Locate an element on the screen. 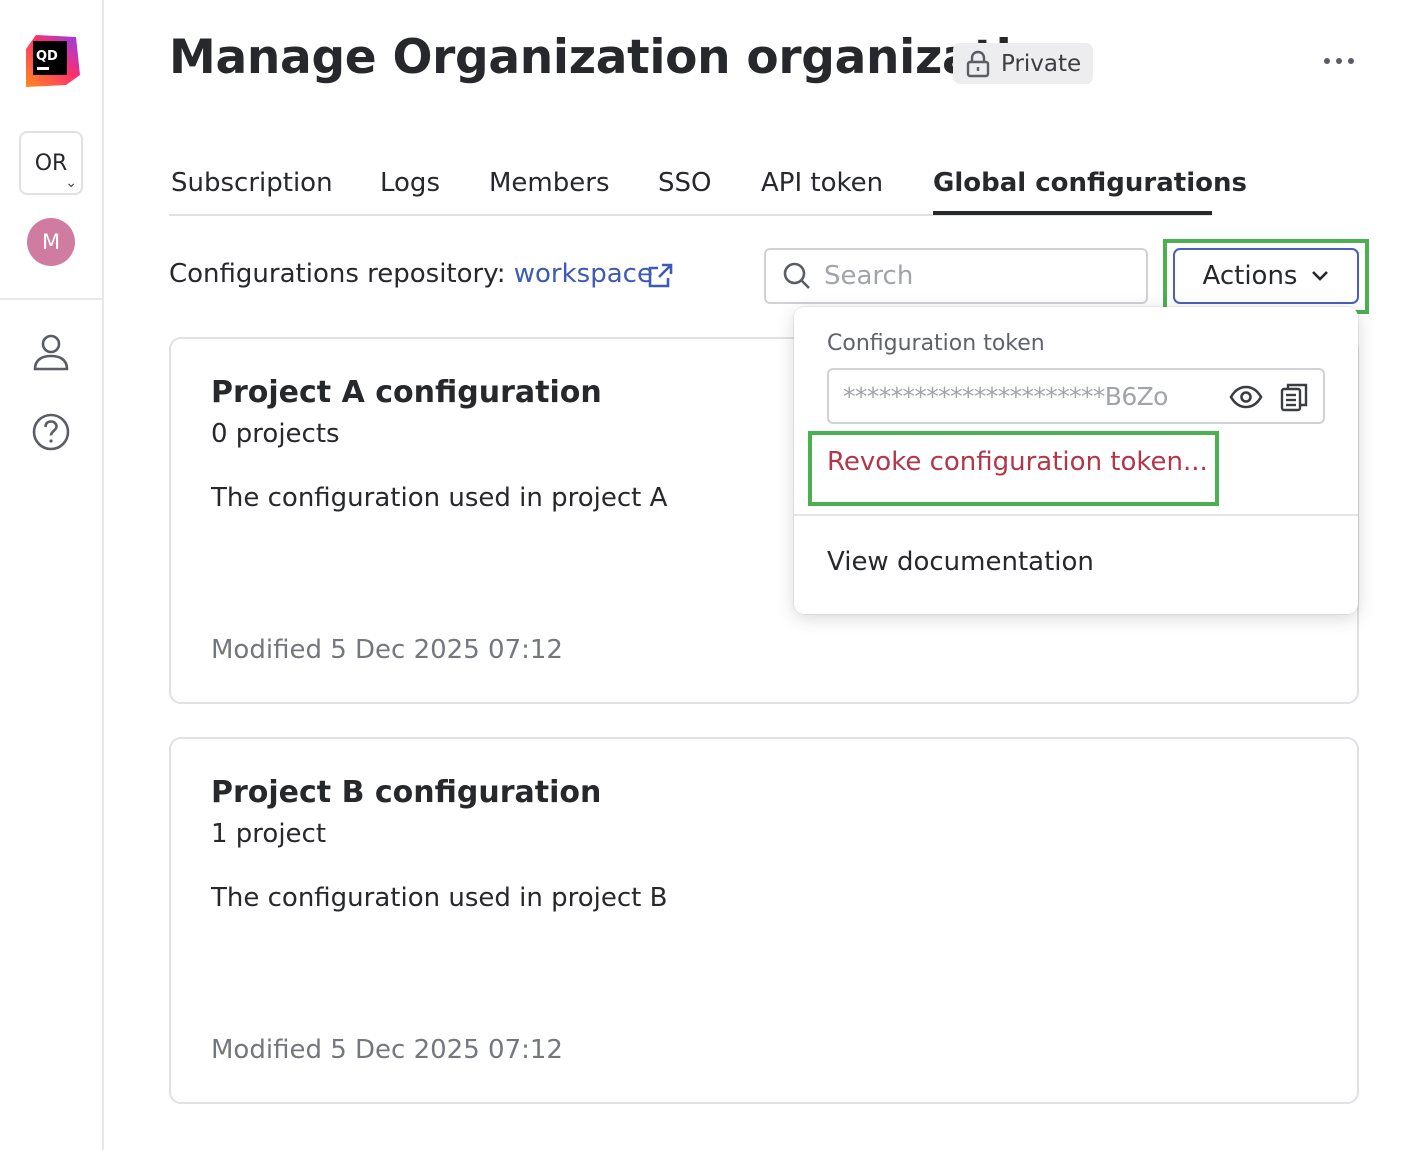 This screenshot has height=1150, width=1412. chevron-down-icon is located at coordinates (1320, 276).